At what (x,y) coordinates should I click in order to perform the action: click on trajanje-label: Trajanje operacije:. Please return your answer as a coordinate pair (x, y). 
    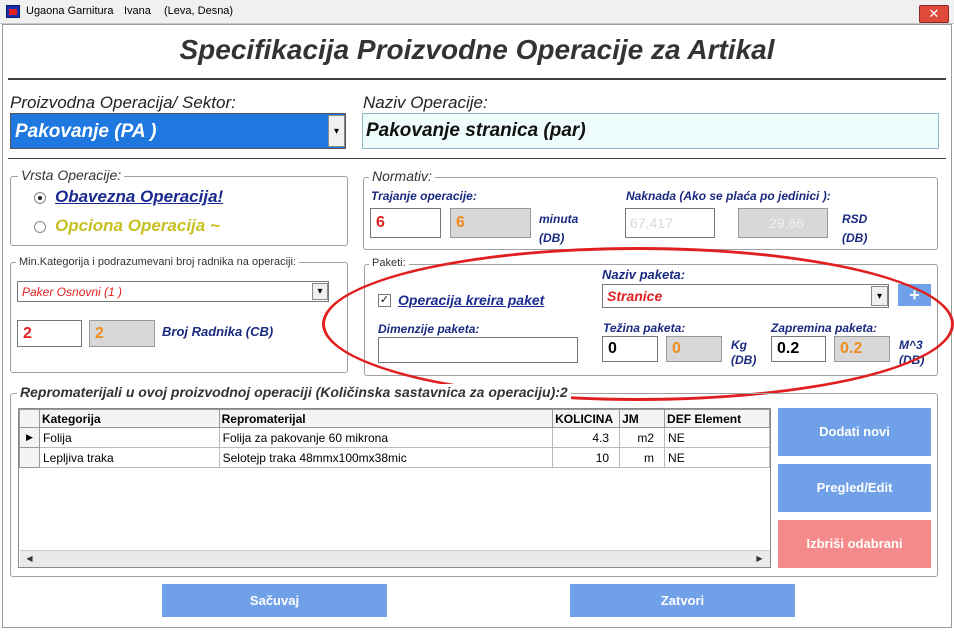
    Looking at the image, I should click on (424, 196).